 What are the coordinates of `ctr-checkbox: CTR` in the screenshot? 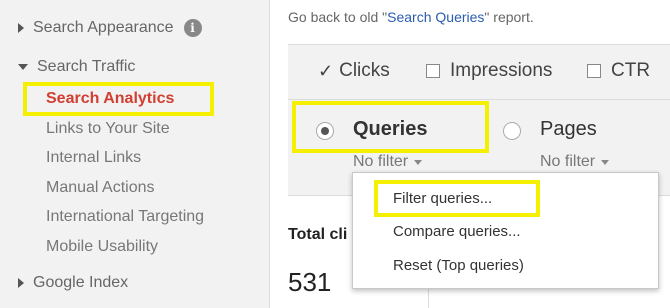 It's located at (618, 71).